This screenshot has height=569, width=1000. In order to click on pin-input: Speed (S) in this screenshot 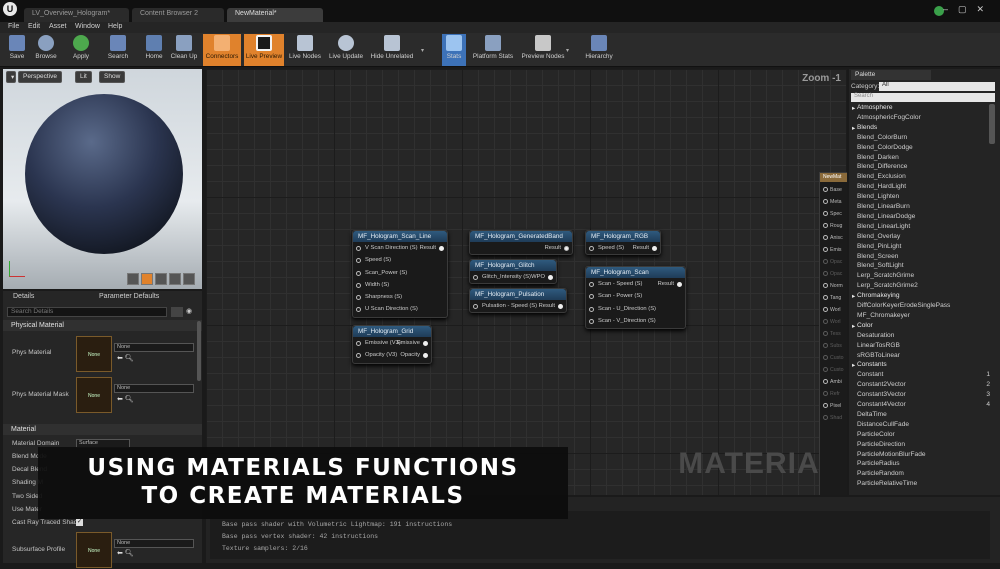, I will do `click(400, 260)`.